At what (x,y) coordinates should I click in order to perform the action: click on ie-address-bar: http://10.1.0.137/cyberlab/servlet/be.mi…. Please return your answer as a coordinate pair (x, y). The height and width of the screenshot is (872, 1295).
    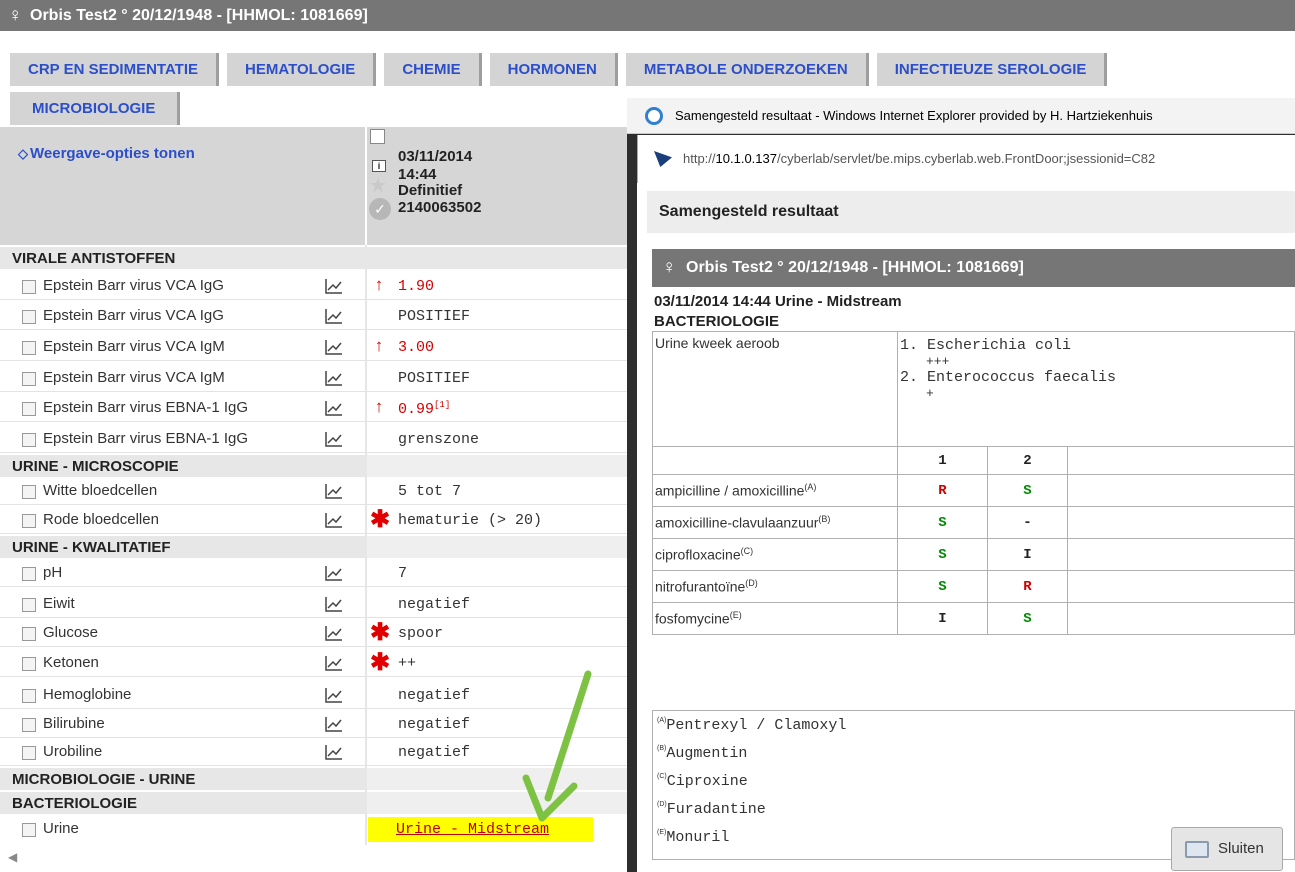
    Looking at the image, I should click on (966, 159).